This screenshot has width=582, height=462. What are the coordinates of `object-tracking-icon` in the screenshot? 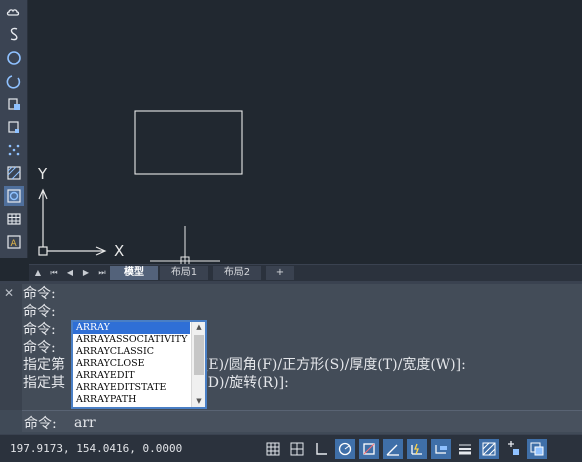 It's located at (393, 449).